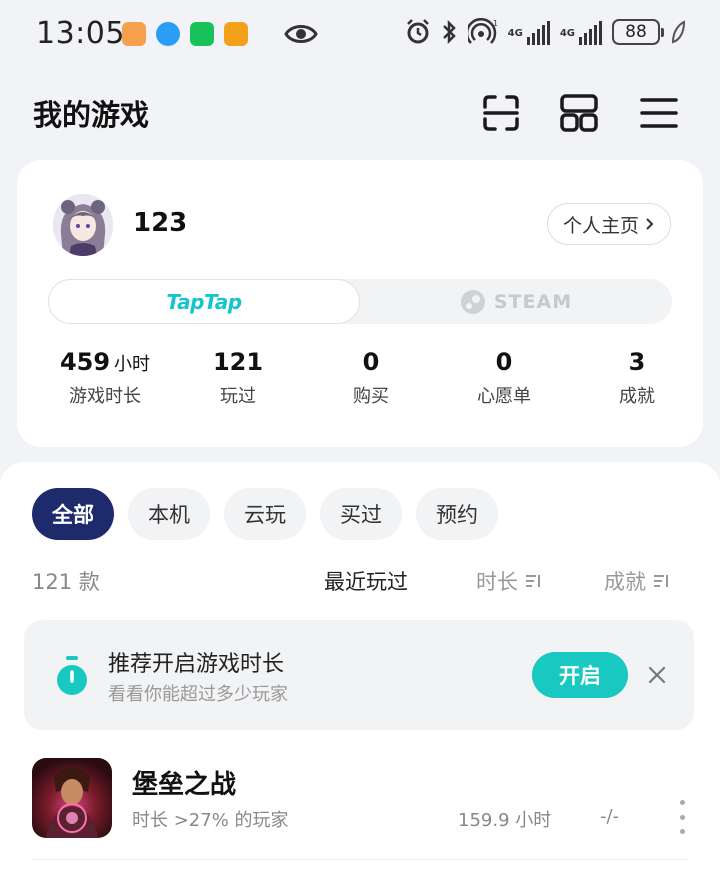 The height and width of the screenshot is (882, 720). I want to click on alarm-icon, so click(417, 31).